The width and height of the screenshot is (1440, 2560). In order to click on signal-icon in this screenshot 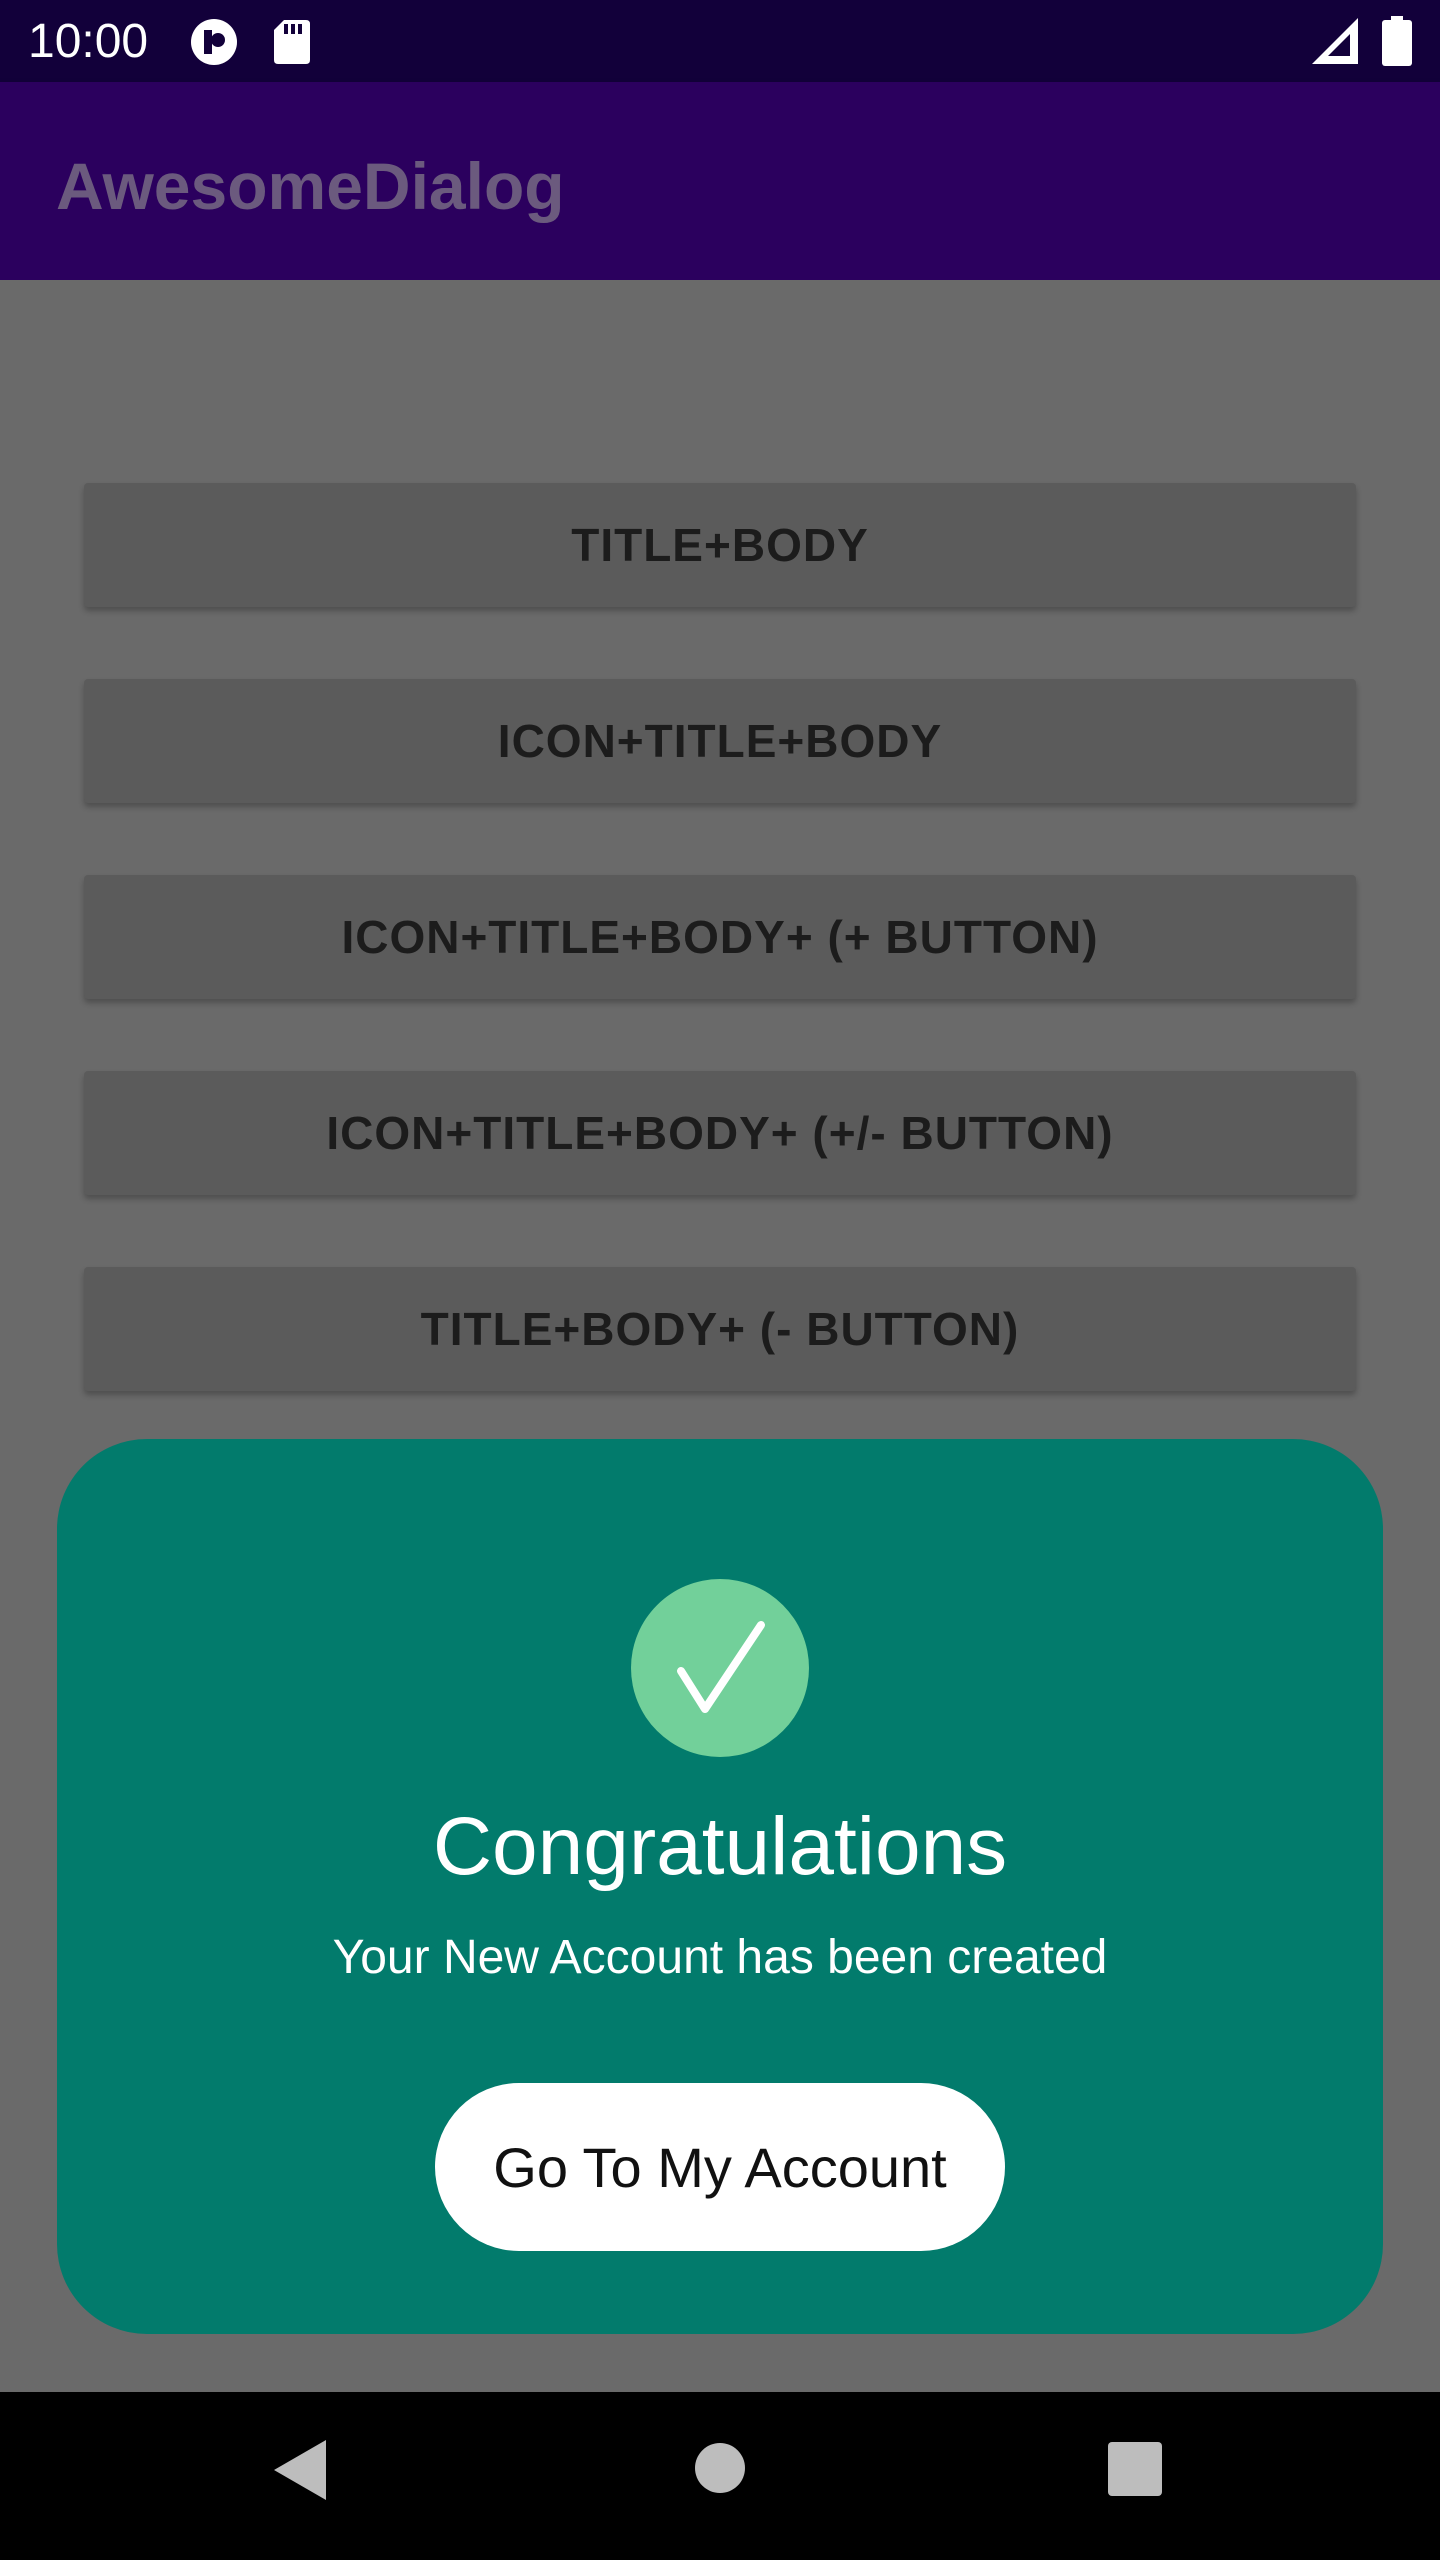, I will do `click(1335, 43)`.